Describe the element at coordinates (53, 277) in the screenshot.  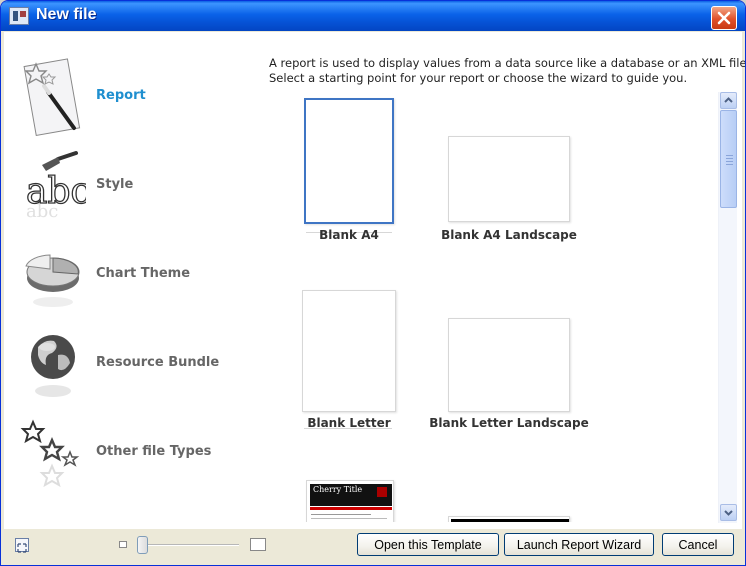
I see `pie-chart-icon` at that location.